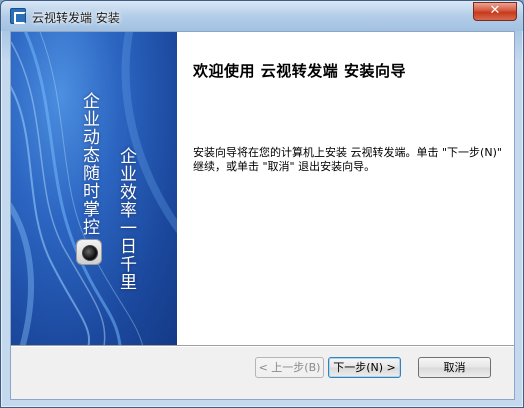 Image resolution: width=524 pixels, height=408 pixels. Describe the element at coordinates (262, 346) in the screenshot. I see `footer-divider` at that location.